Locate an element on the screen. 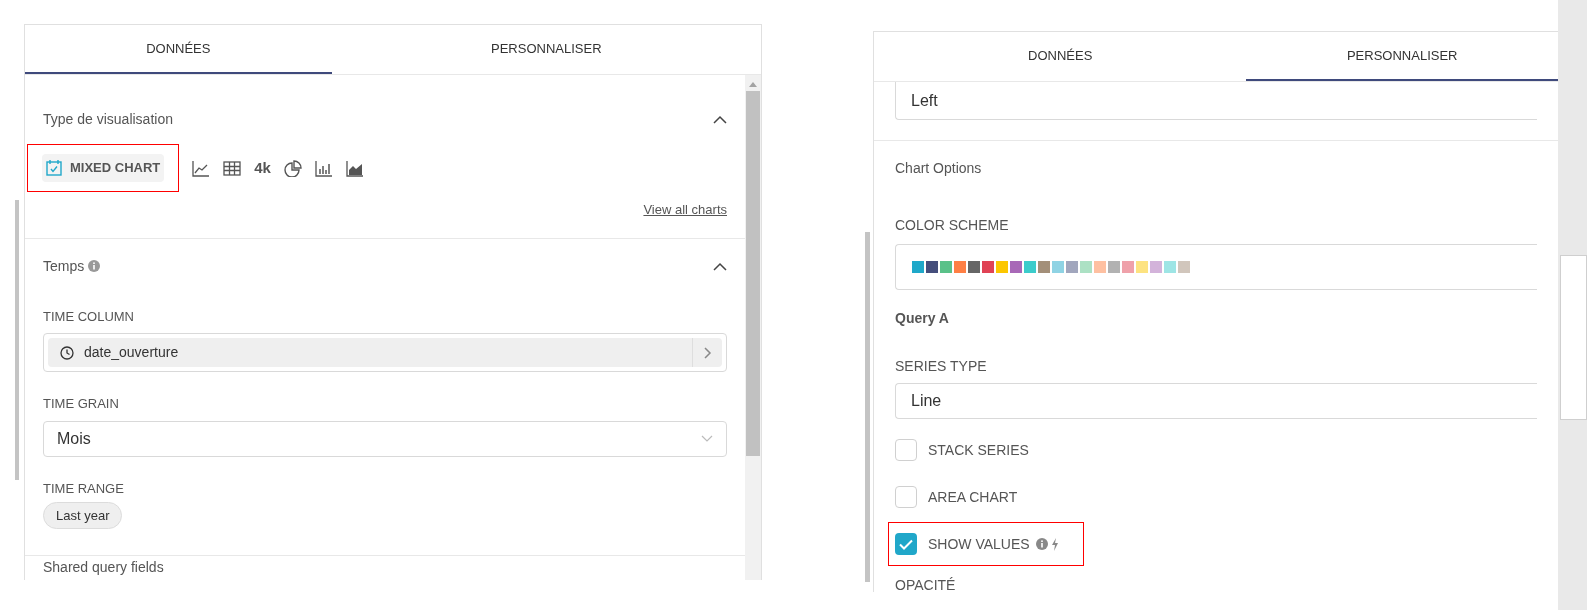 This screenshot has width=1587, height=610. field-label: TIME GRAIN is located at coordinates (81, 404).